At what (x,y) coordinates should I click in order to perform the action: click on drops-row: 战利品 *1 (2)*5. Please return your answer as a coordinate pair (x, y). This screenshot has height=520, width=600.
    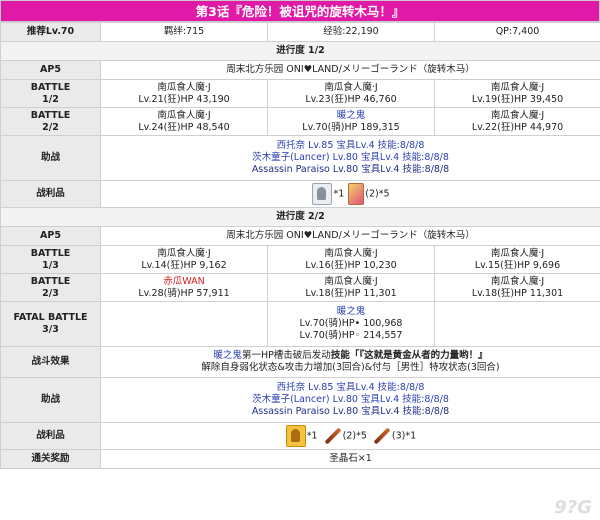
    Looking at the image, I should click on (300, 194).